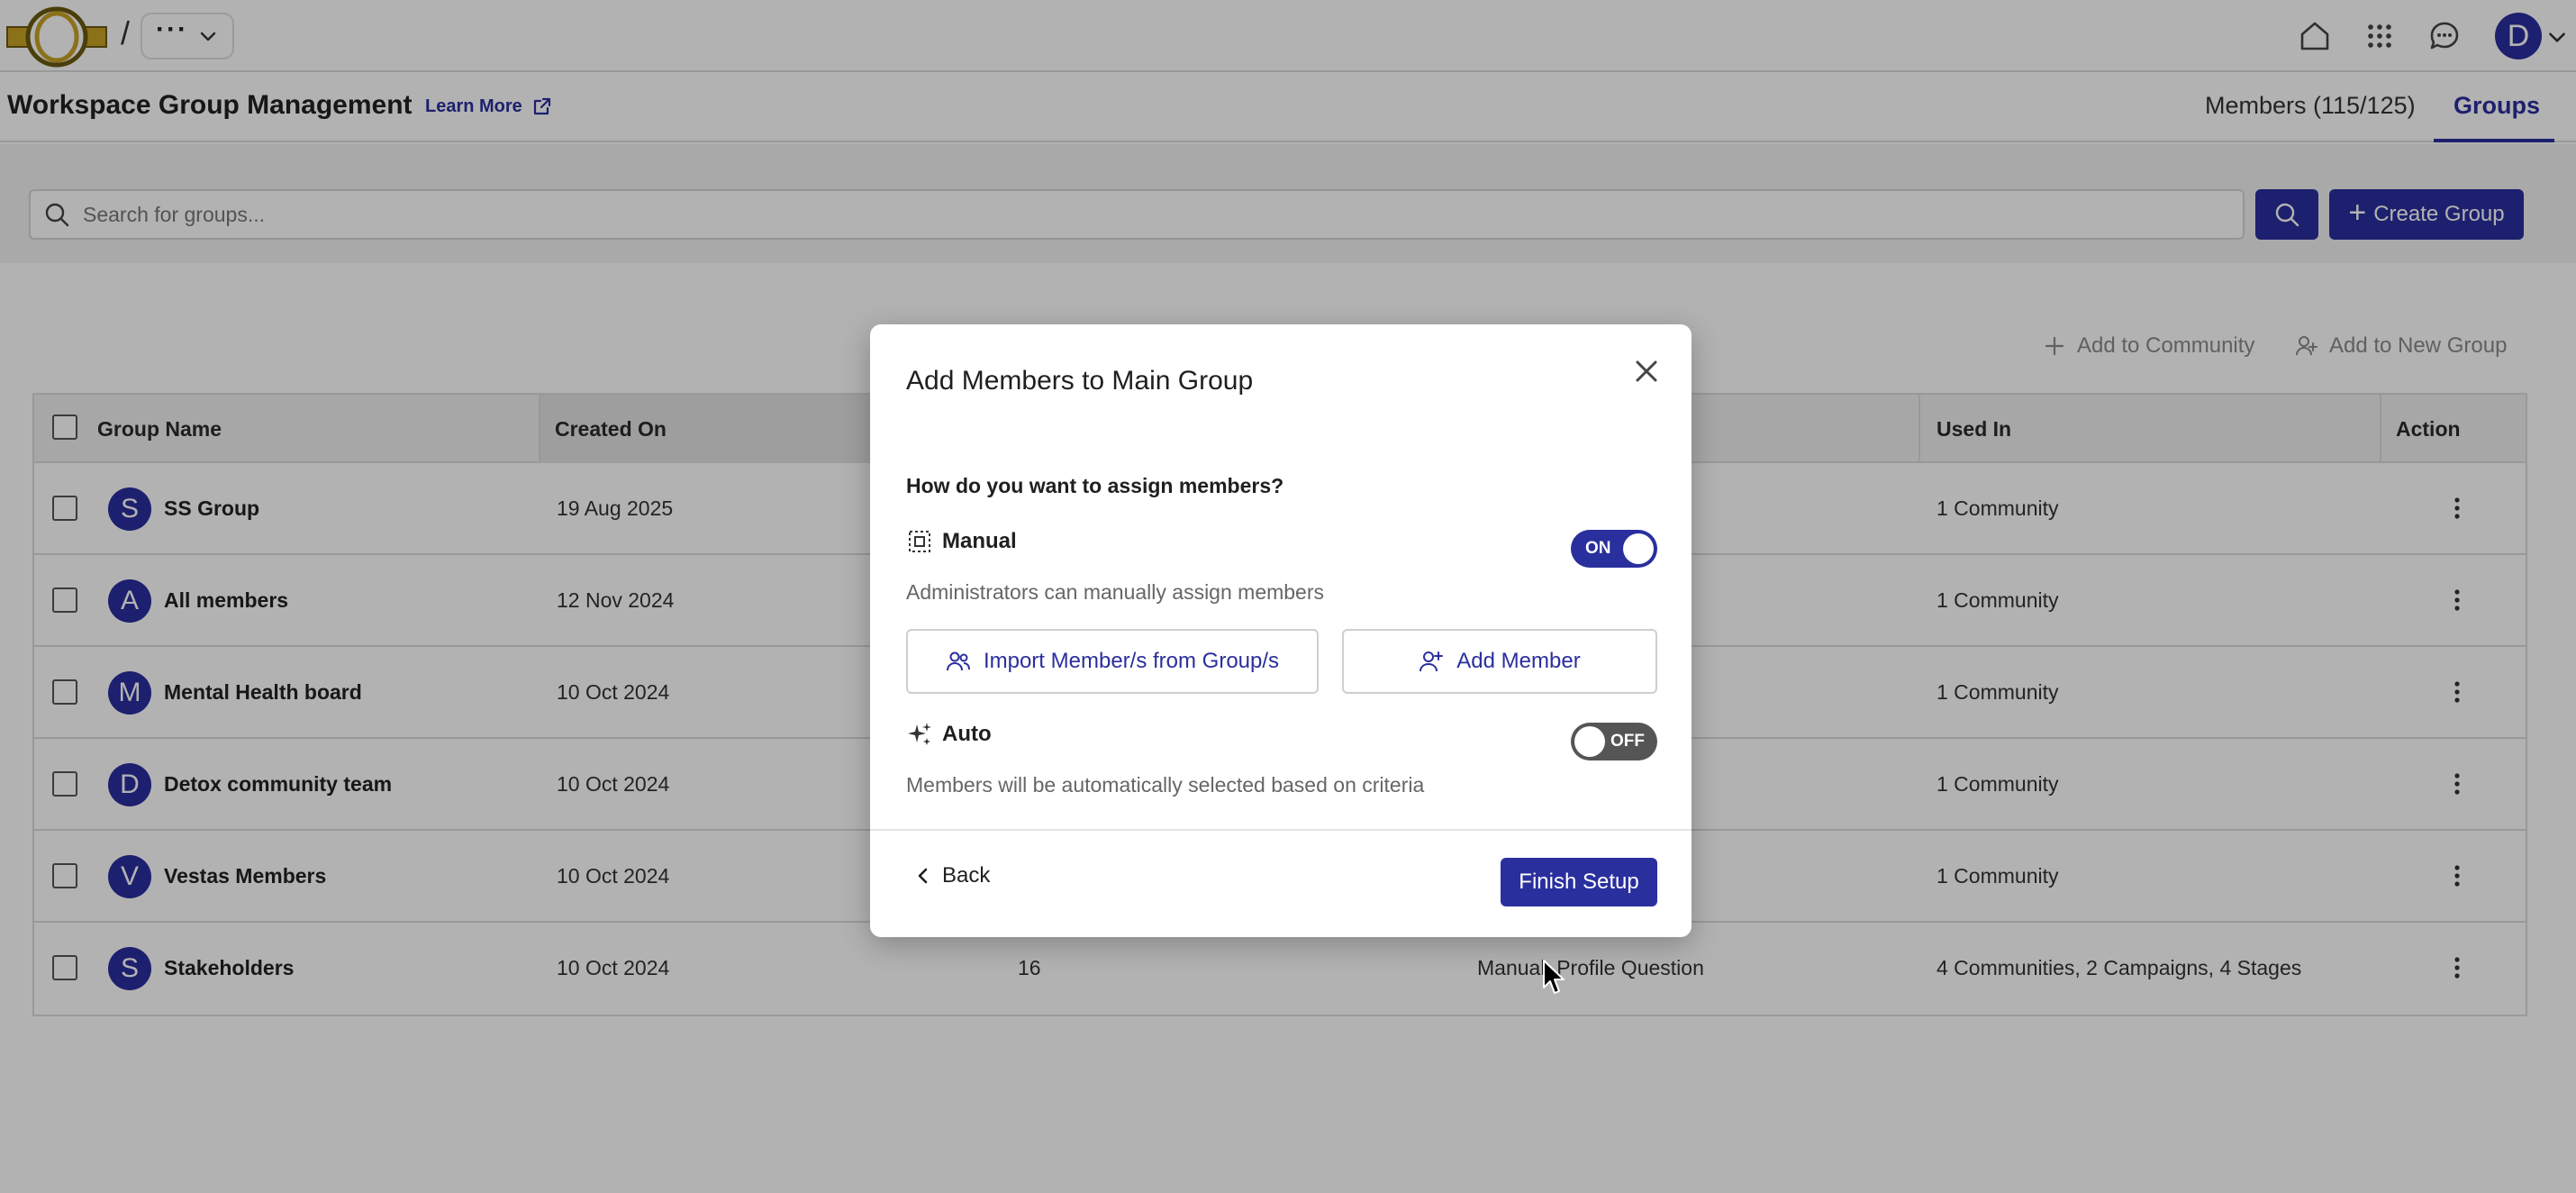 This screenshot has width=2576, height=1193. Describe the element at coordinates (923, 876) in the screenshot. I see `chevron-left-icon` at that location.